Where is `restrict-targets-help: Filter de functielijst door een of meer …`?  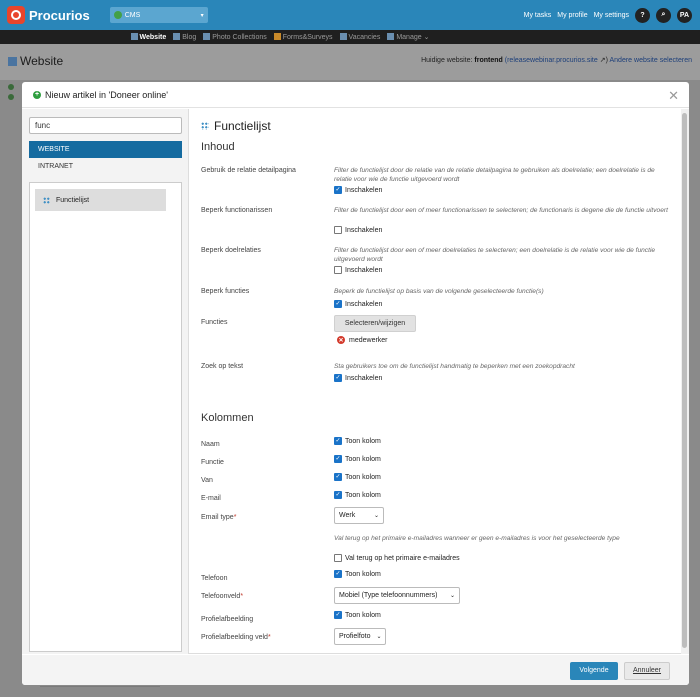 restrict-targets-help: Filter de functielijst door een of meer … is located at coordinates (495, 255).